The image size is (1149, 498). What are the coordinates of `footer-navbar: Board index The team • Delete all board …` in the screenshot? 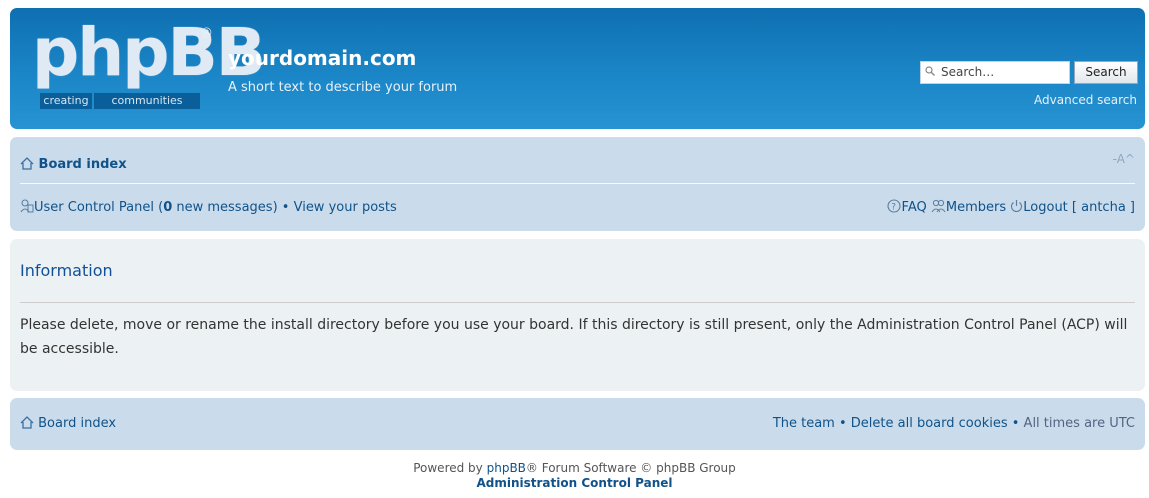 It's located at (577, 424).